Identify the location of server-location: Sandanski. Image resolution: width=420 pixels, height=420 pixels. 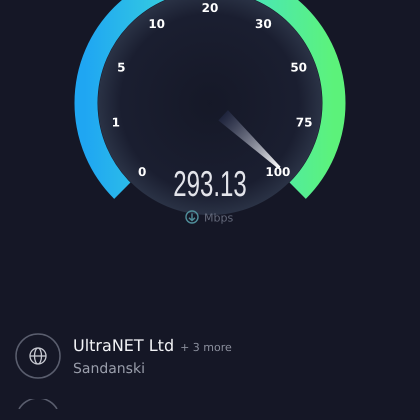
(109, 368).